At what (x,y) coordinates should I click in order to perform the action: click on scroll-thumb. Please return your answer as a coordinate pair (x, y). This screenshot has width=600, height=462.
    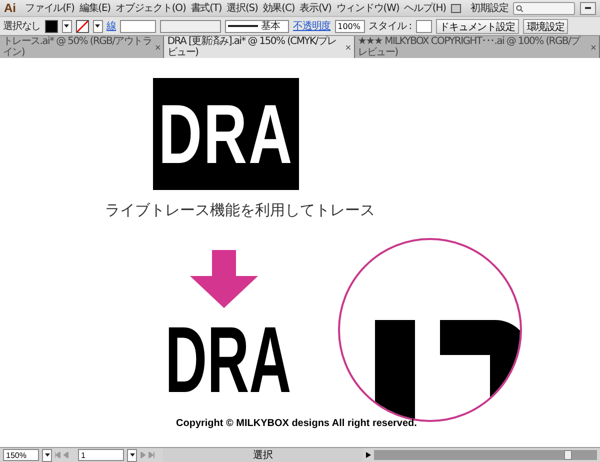
    Looking at the image, I should click on (568, 455).